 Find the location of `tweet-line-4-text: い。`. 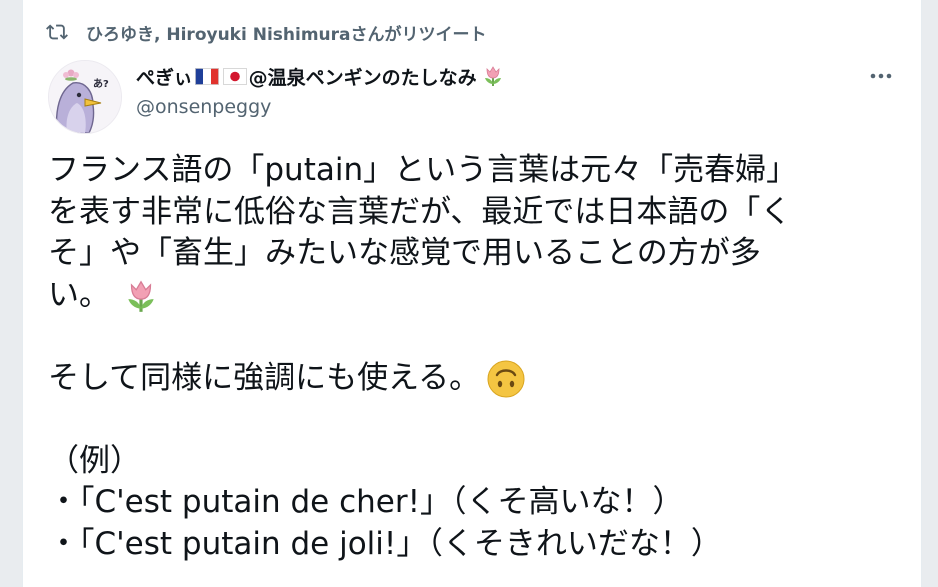

tweet-line-4-text: い。 is located at coordinates (79, 294).